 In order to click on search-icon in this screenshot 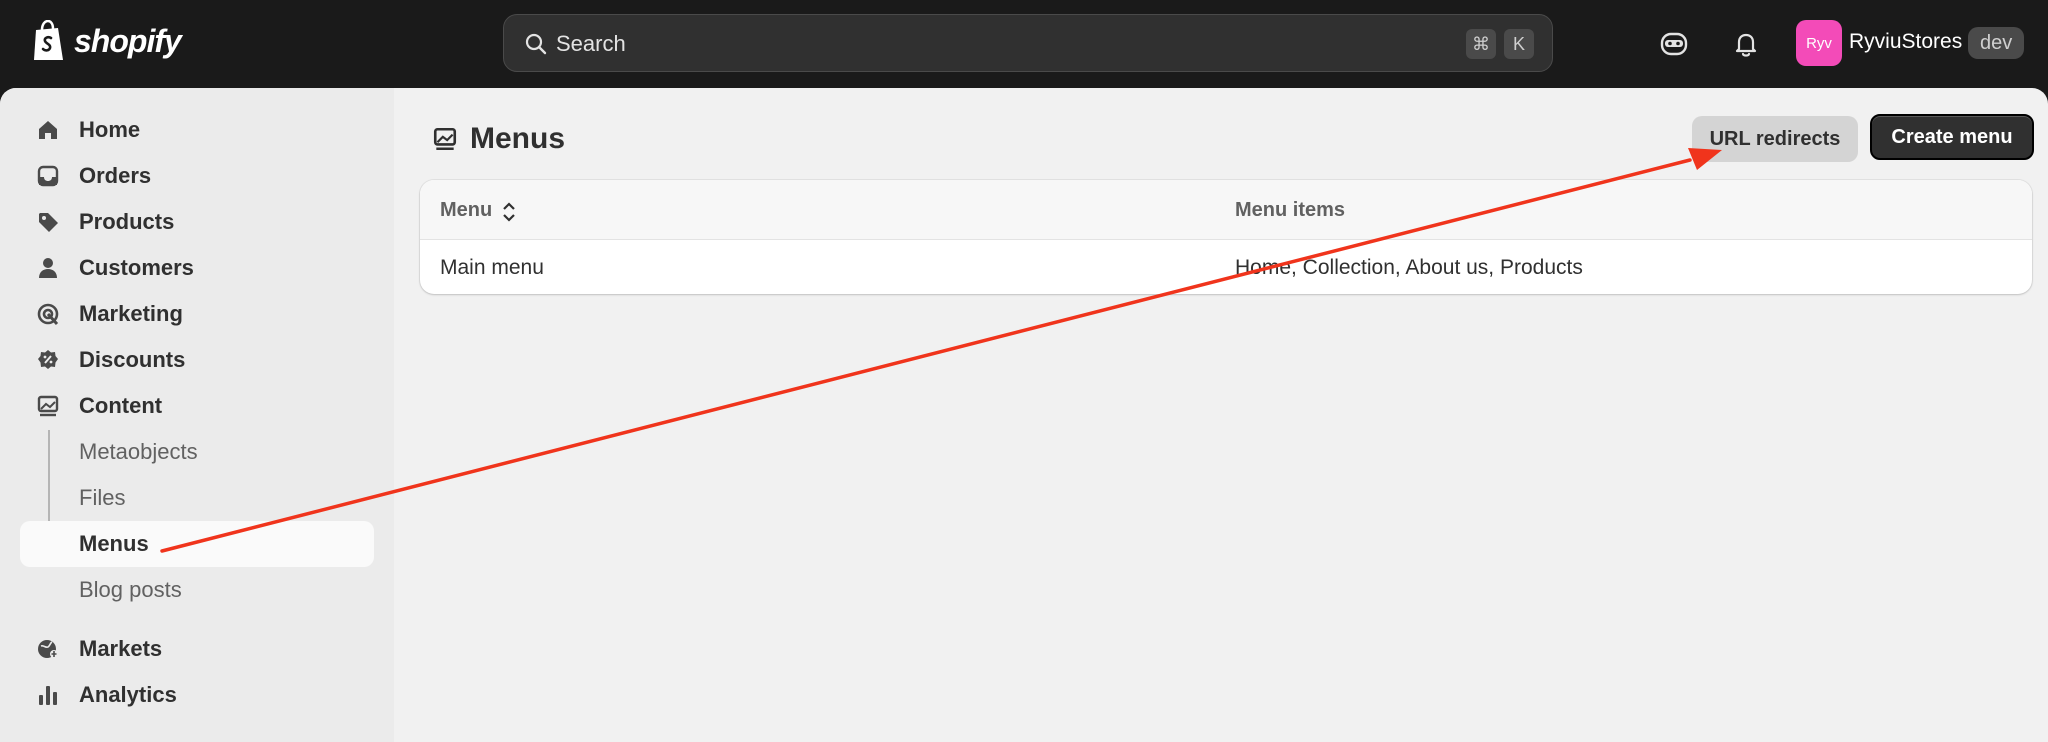, I will do `click(536, 44)`.